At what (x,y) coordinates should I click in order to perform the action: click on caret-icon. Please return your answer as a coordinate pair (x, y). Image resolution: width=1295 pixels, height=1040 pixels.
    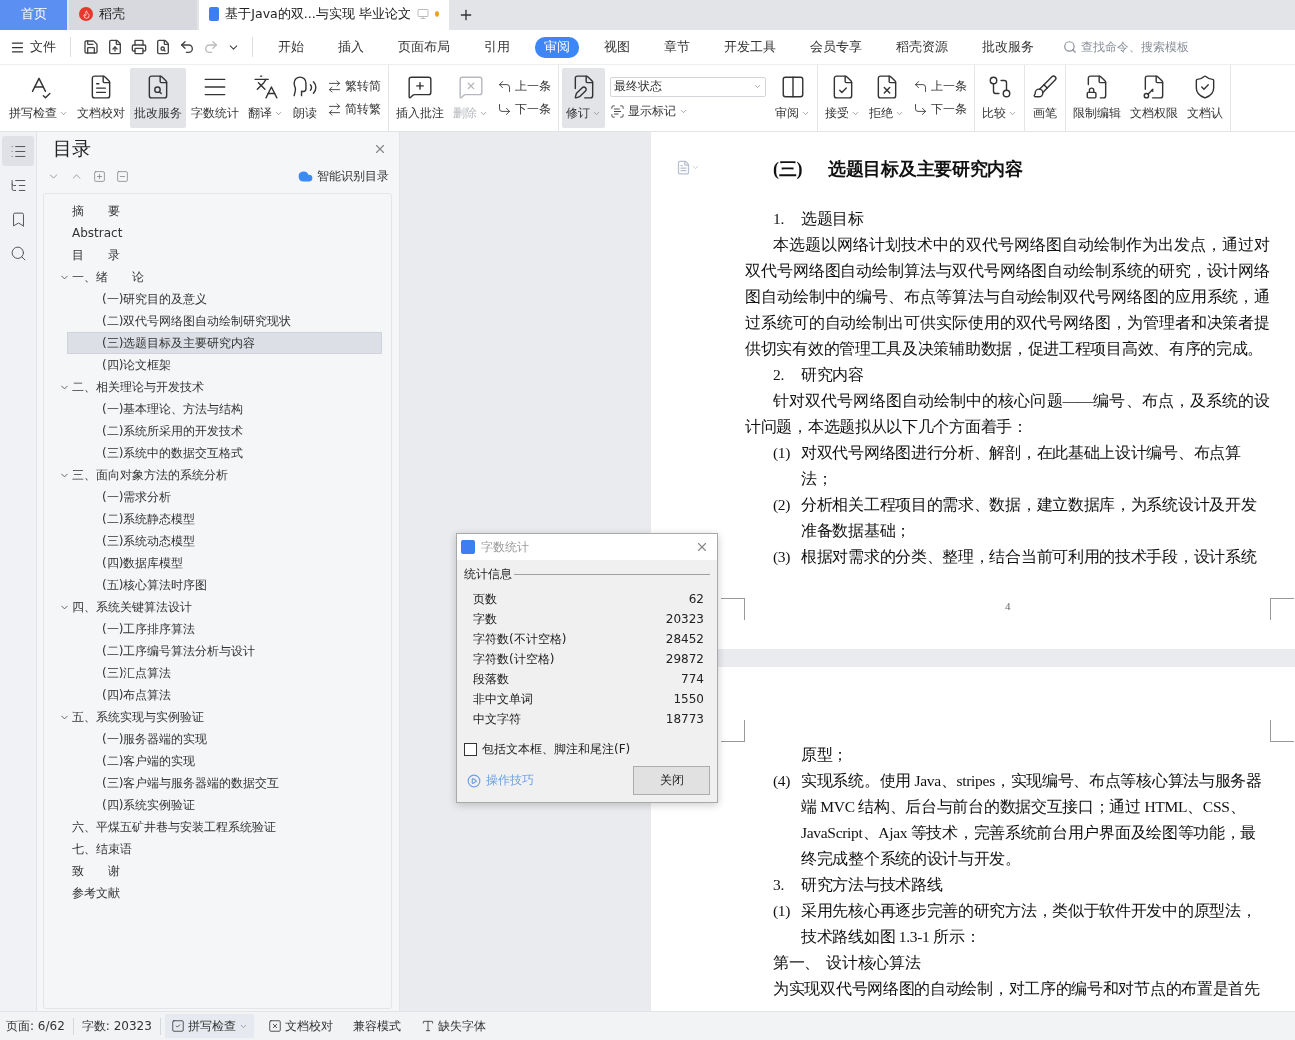
    Looking at the image, I should click on (899, 113).